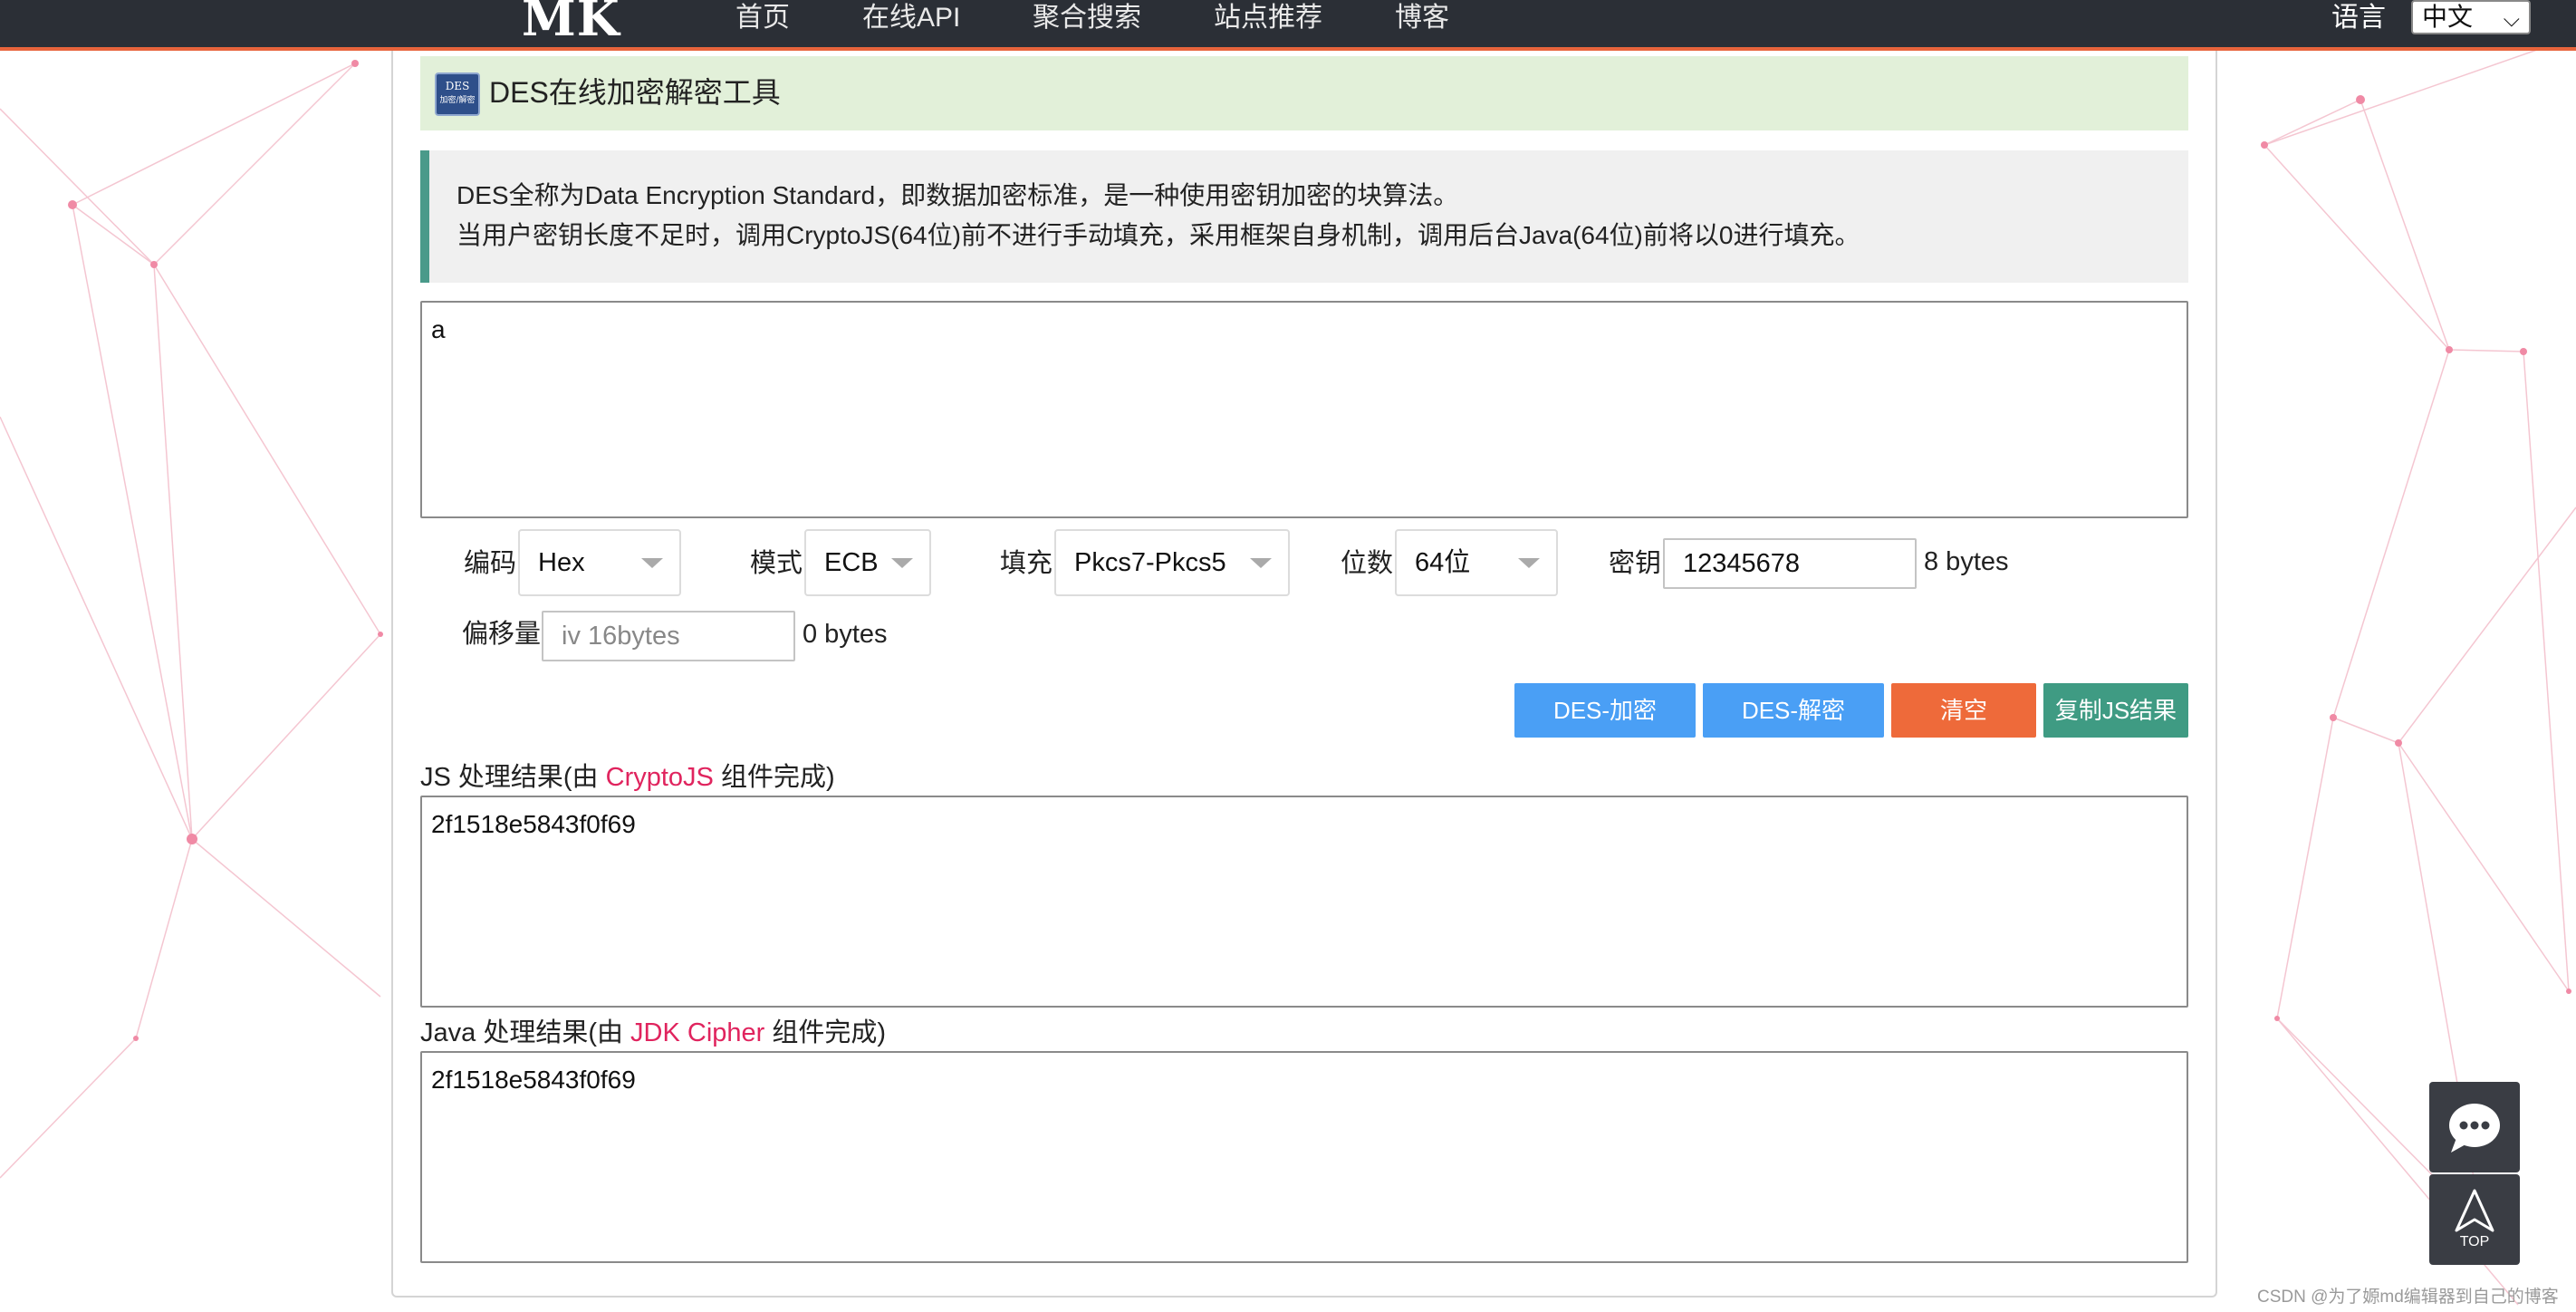  What do you see at coordinates (1304, 902) in the screenshot?
I see `js-result-output: 2f1518e5843f0f69` at bounding box center [1304, 902].